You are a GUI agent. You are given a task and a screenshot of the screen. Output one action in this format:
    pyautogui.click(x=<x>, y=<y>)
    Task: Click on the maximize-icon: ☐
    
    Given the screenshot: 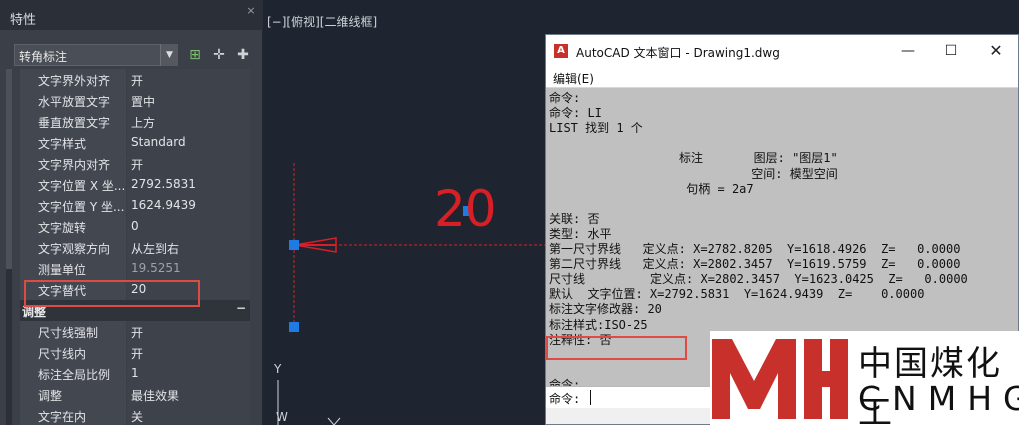 What is the action you would take?
    pyautogui.click(x=951, y=51)
    